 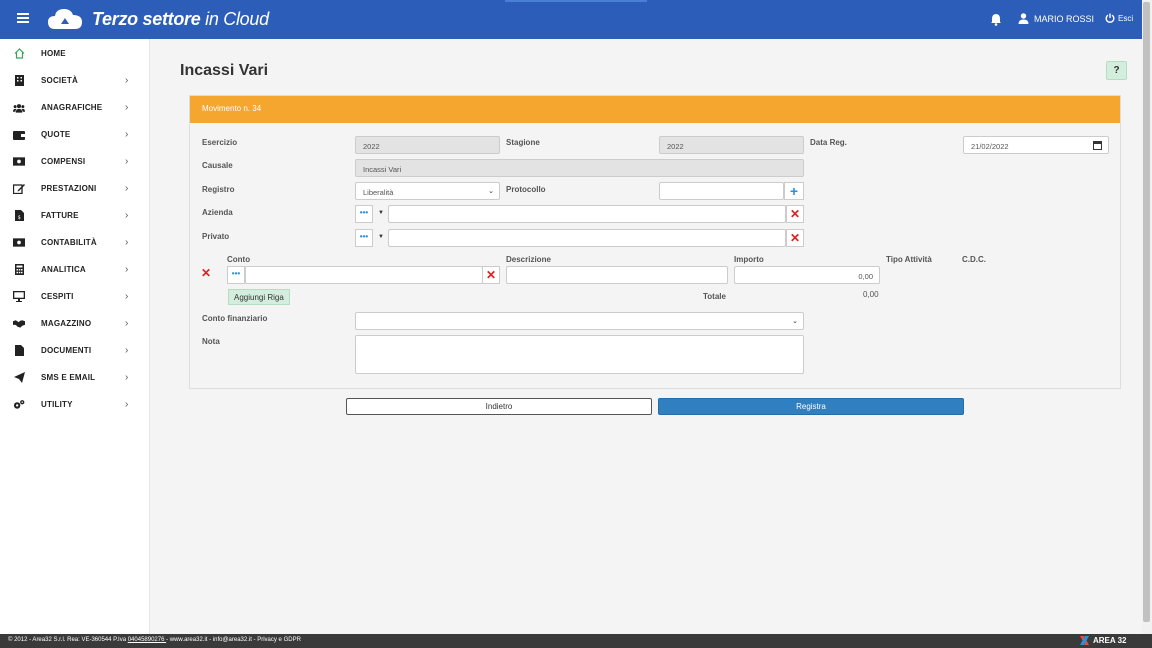 What do you see at coordinates (795, 214) in the screenshot?
I see `azienda-clear-button: ✕` at bounding box center [795, 214].